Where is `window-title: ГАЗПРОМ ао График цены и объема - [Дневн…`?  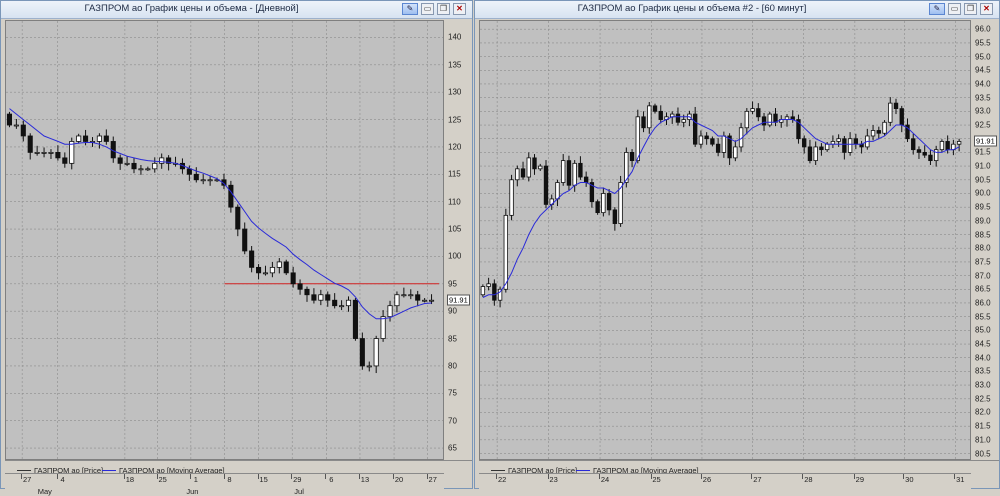
window-title: ГАЗПРОМ ао График цены и объема - [Дневн… is located at coordinates (191, 8).